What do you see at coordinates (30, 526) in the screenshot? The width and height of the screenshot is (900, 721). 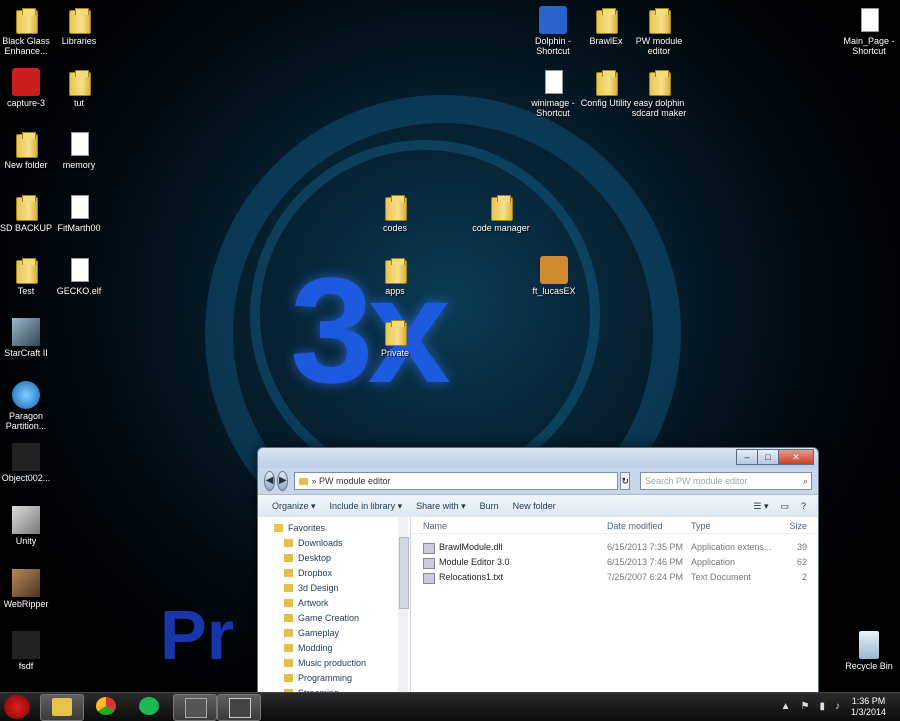 I see `desktop-icon: Unity` at bounding box center [30, 526].